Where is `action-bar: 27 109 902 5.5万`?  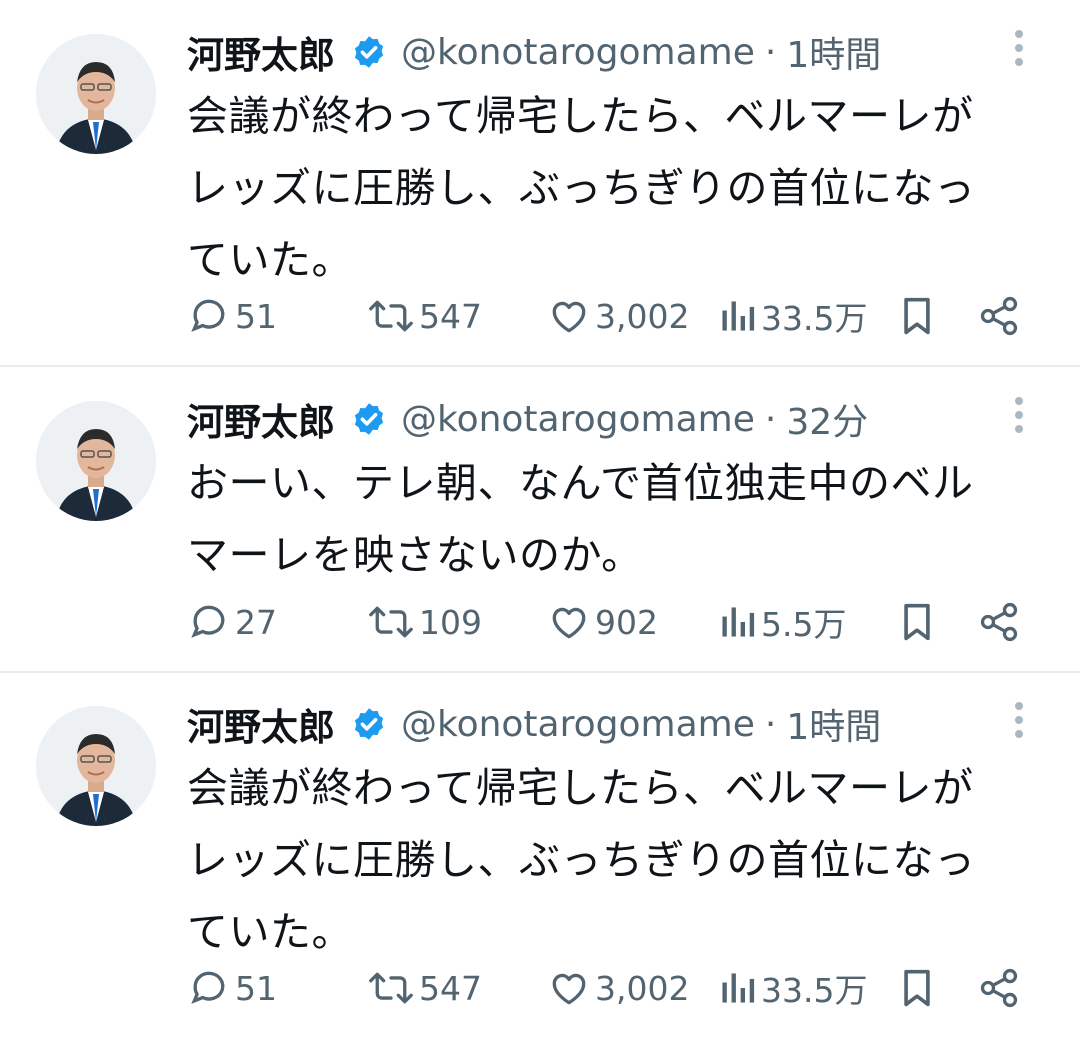
action-bar: 27 109 902 5.5万 is located at coordinates (612, 622).